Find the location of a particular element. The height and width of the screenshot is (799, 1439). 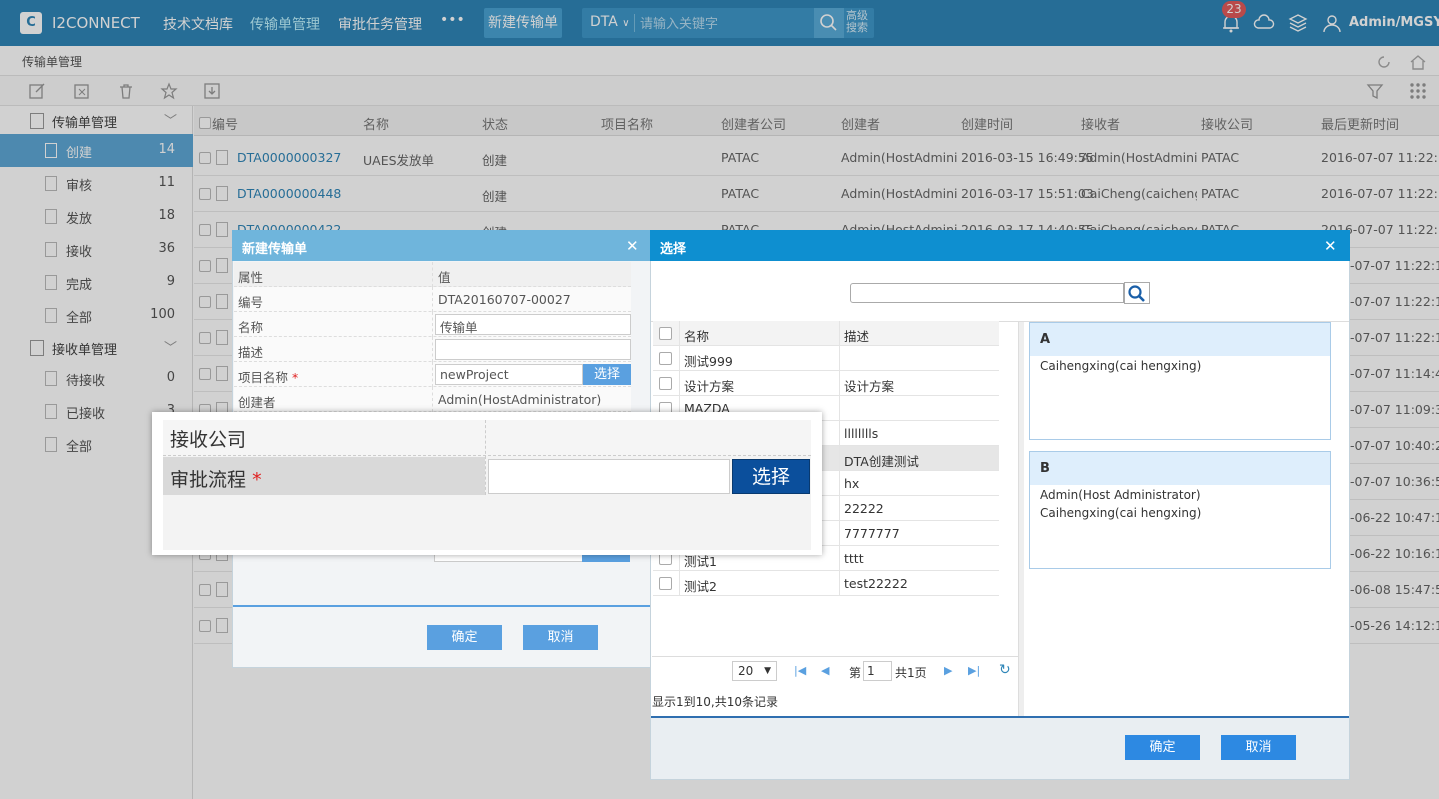

page-number-input: 1 is located at coordinates (877, 671).